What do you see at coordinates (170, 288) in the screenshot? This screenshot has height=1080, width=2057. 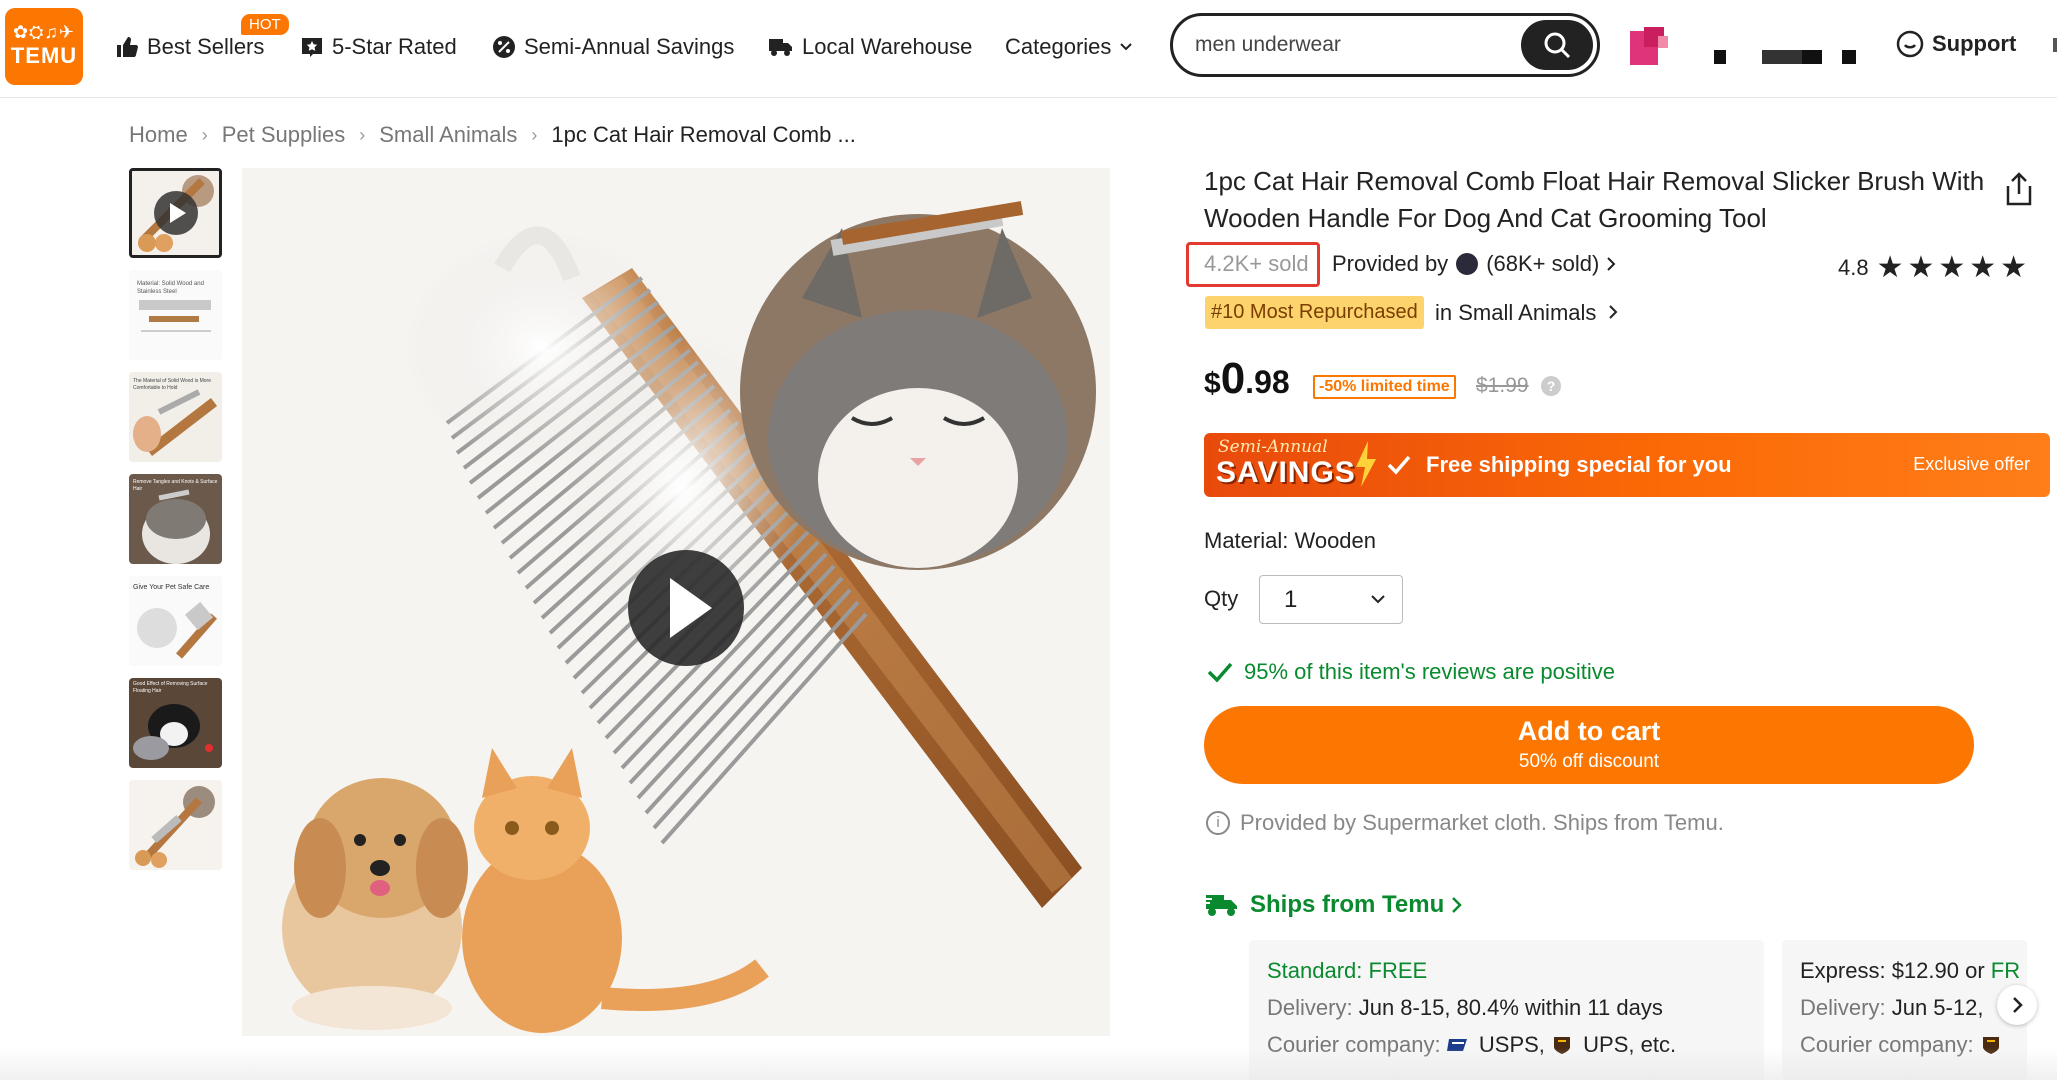 I see `thumbnail-caption: Material: Solid Wood and Stainless Steel` at bounding box center [170, 288].